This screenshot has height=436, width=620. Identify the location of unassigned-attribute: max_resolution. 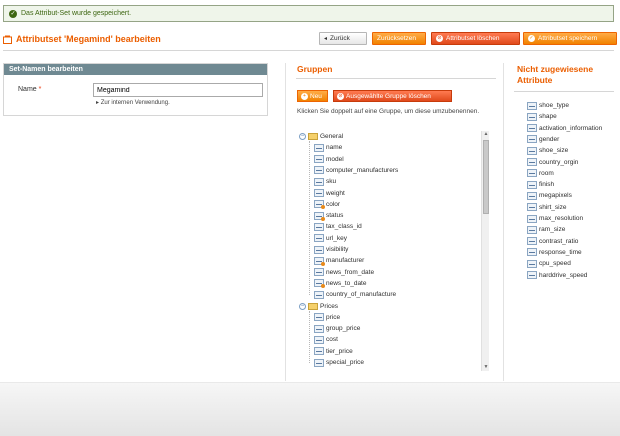
(555, 218).